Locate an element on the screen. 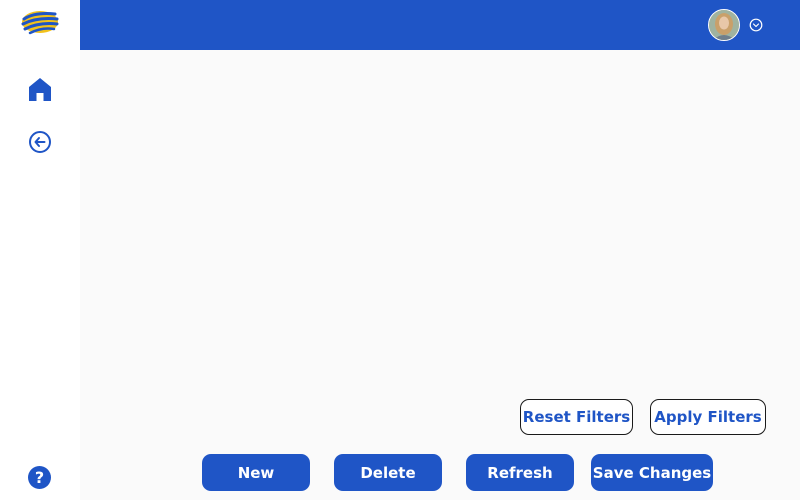 The image size is (800, 500). new-button: New is located at coordinates (256, 472).